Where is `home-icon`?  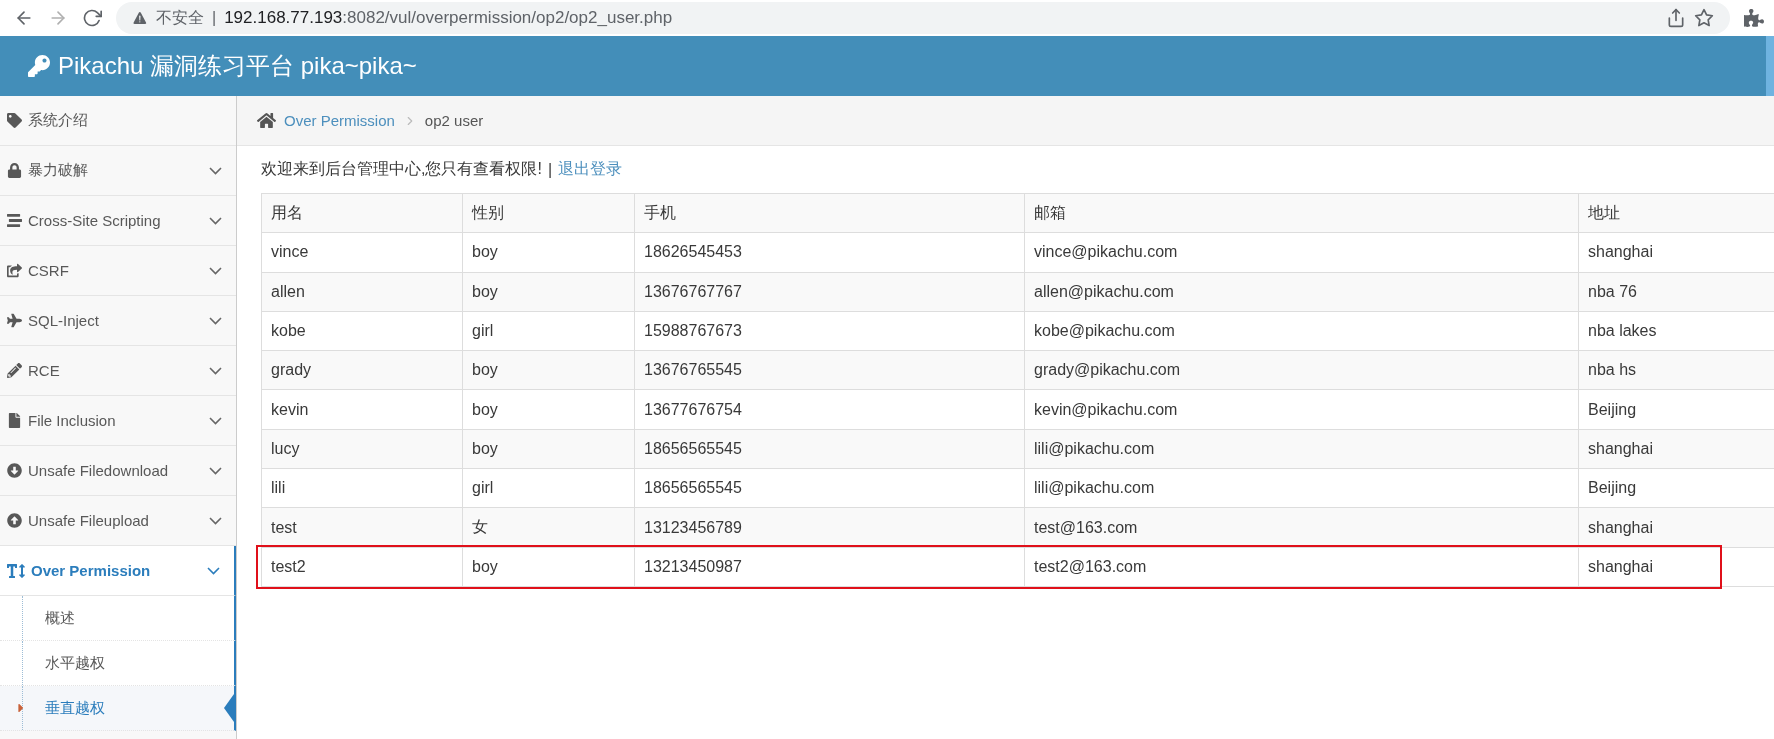
home-icon is located at coordinates (266, 120).